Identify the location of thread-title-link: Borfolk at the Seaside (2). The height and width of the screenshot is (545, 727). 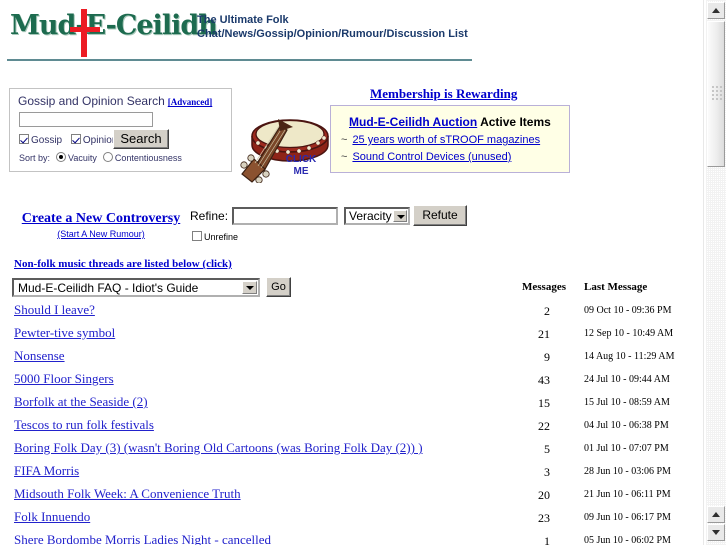
(81, 402).